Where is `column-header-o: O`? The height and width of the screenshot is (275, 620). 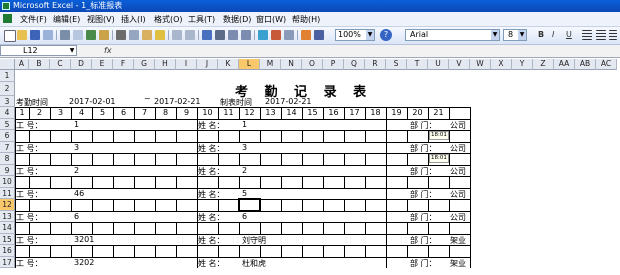 column-header-o: O is located at coordinates (312, 64).